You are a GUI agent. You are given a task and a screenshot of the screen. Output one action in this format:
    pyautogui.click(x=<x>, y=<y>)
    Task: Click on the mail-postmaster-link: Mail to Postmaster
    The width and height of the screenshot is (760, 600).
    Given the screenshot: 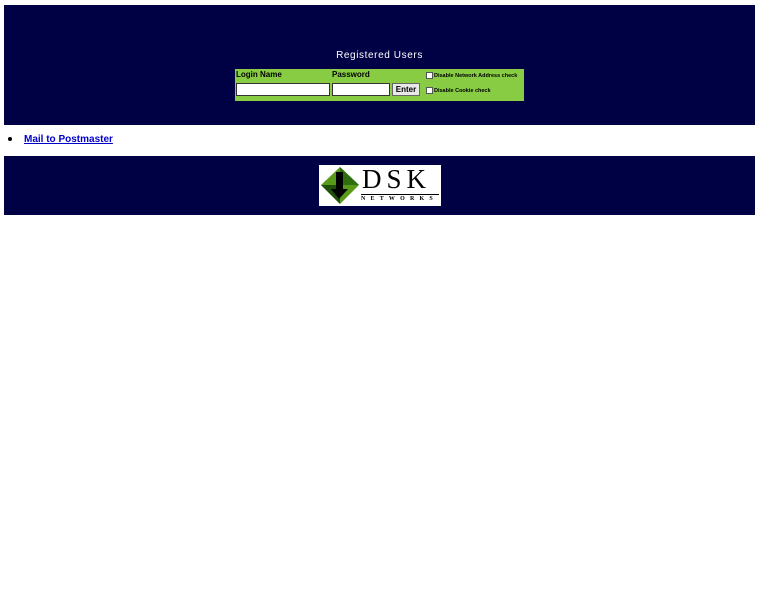 What is the action you would take?
    pyautogui.click(x=68, y=139)
    